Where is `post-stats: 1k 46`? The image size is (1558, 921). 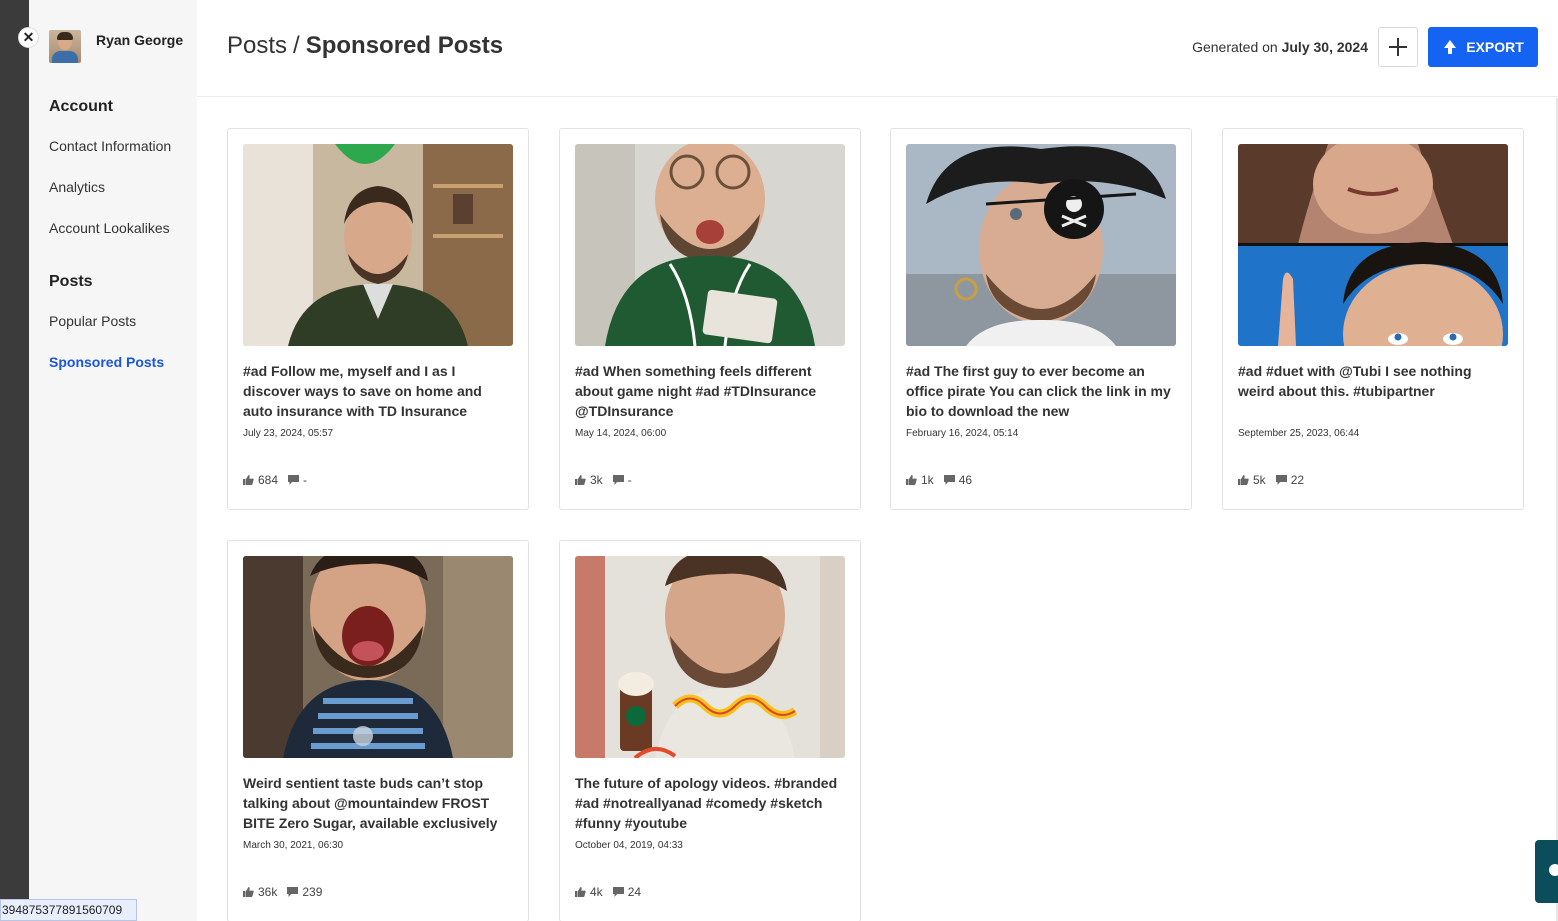 post-stats: 1k 46 is located at coordinates (944, 480).